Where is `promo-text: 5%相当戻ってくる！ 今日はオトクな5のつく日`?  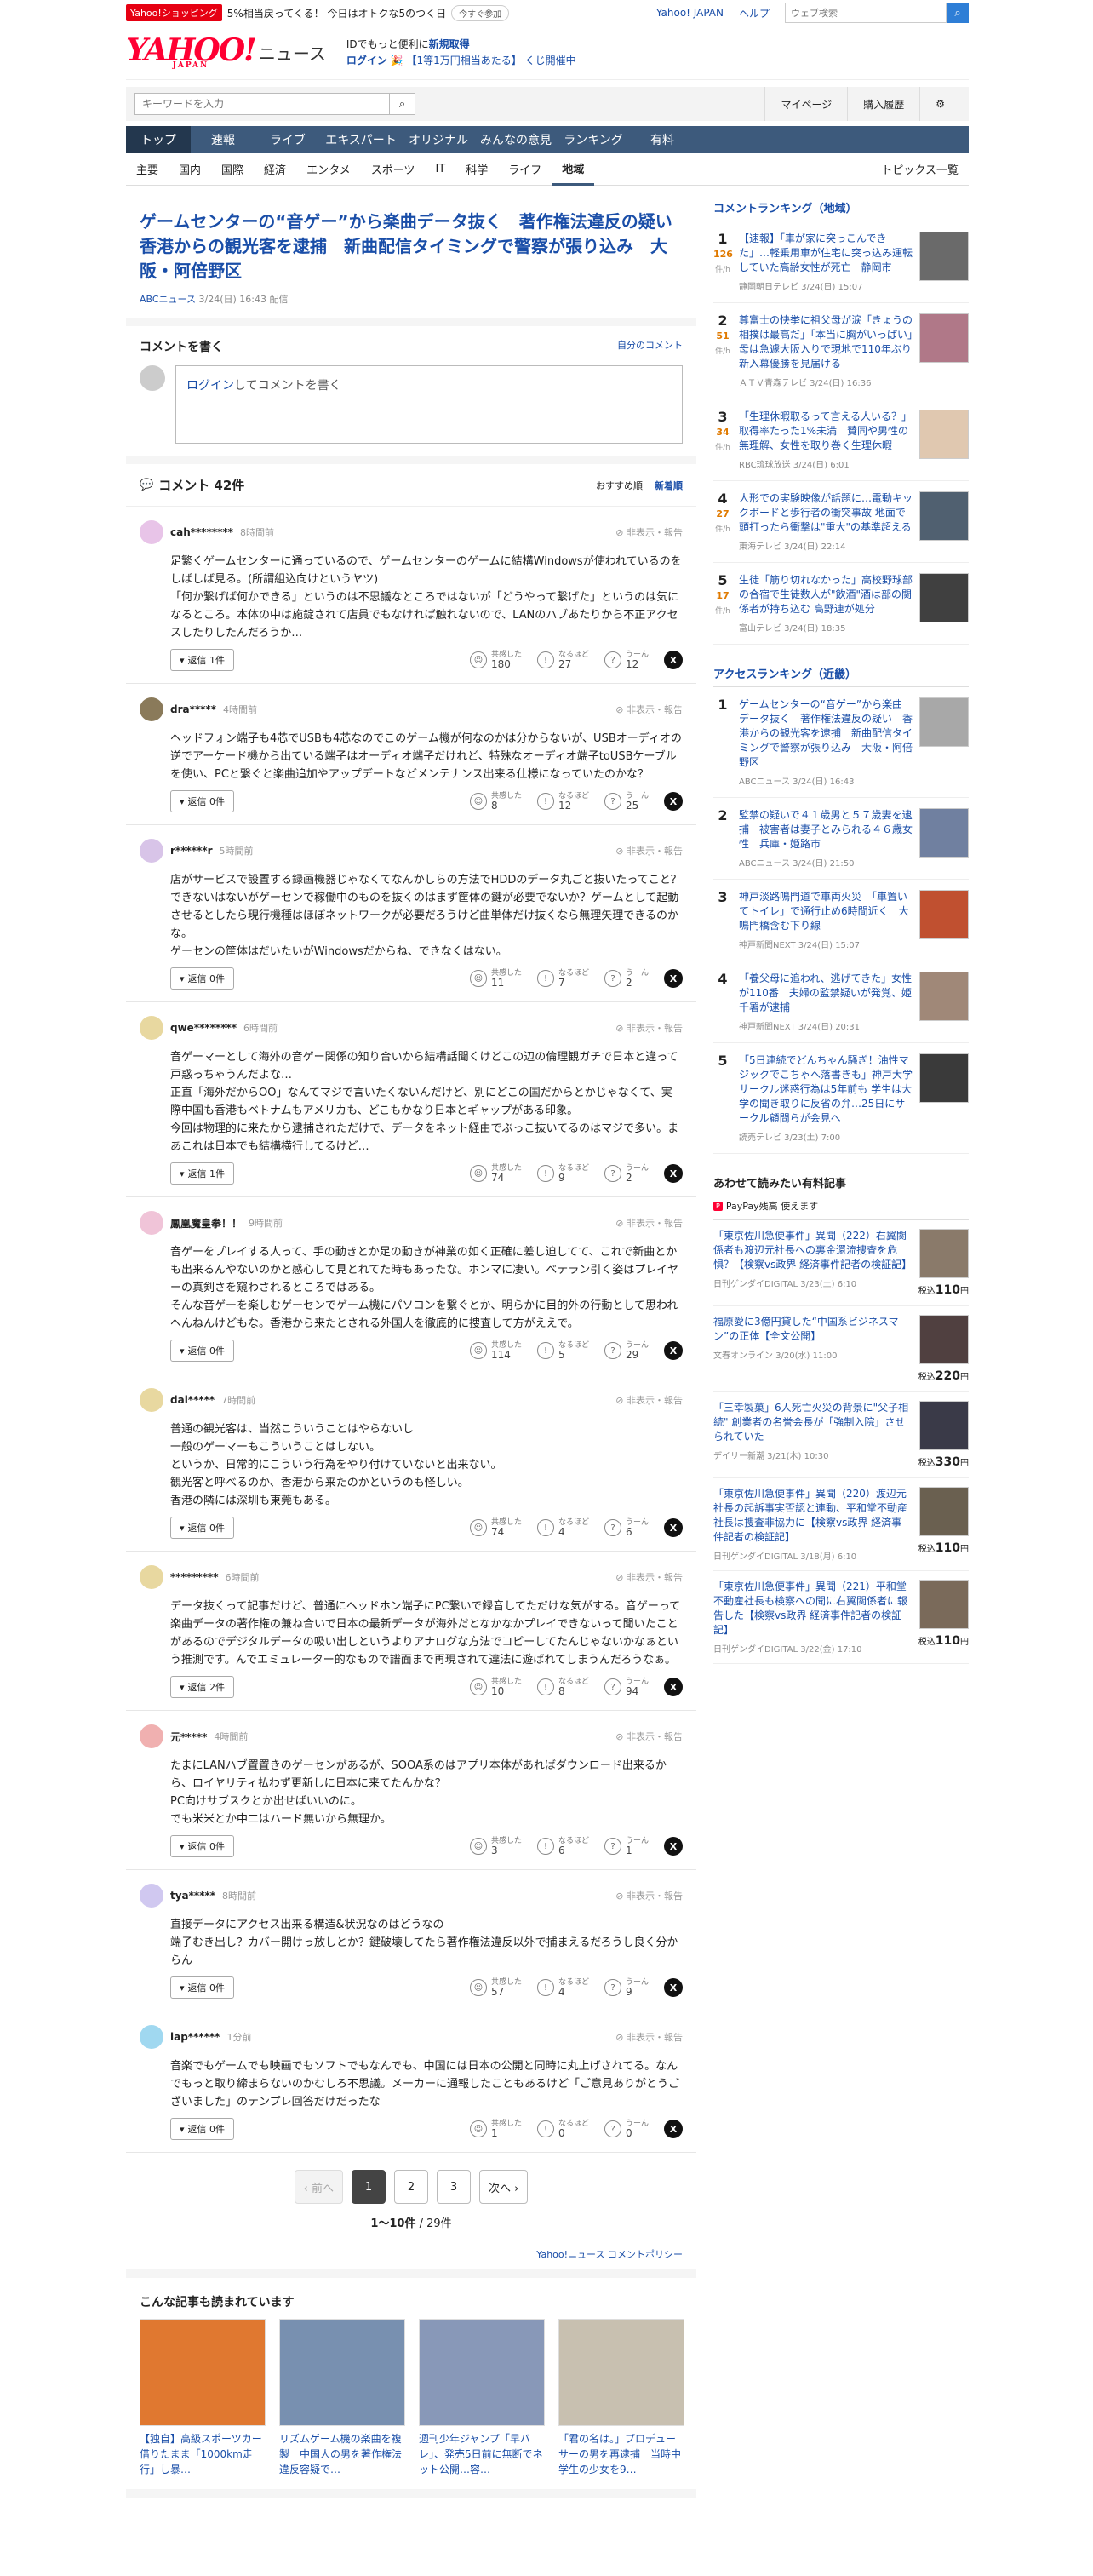 promo-text: 5%相当戻ってくる！ 今日はオトクな5のつく日 is located at coordinates (336, 13).